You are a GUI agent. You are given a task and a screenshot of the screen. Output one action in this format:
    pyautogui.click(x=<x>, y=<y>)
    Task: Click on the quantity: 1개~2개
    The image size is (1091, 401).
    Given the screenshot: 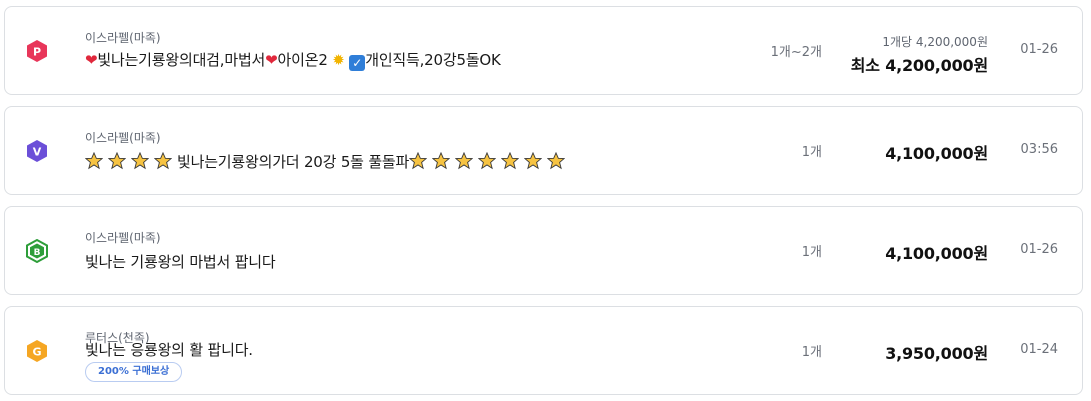 What is the action you would take?
    pyautogui.click(x=796, y=52)
    